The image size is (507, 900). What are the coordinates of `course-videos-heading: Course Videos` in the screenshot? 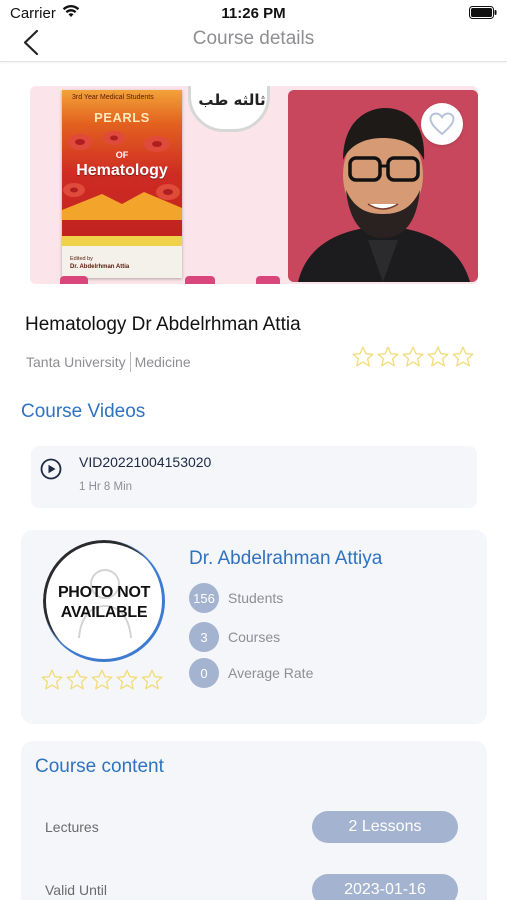 It's located at (83, 411).